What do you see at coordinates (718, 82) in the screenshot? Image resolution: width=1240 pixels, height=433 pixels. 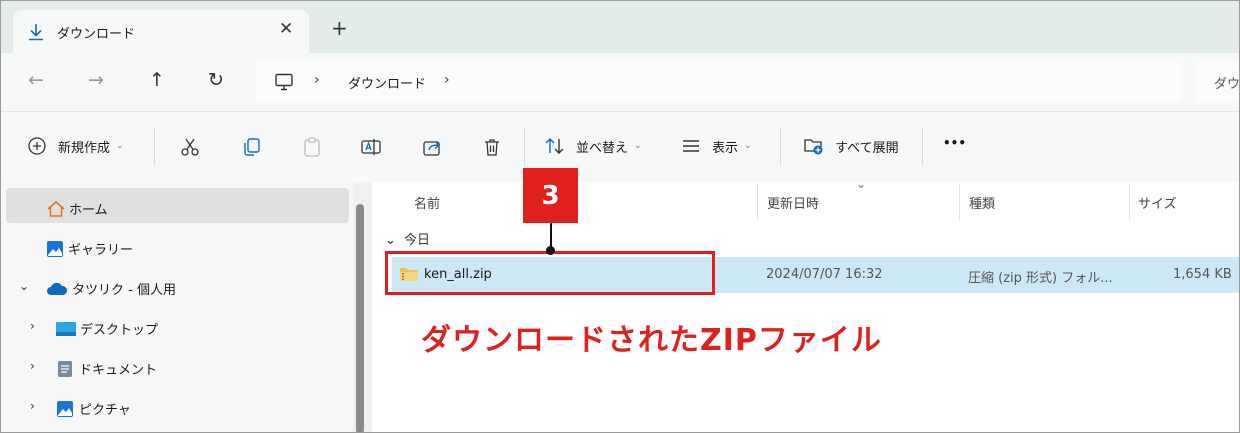 I see `address-bar: › ダウンロード ›` at bounding box center [718, 82].